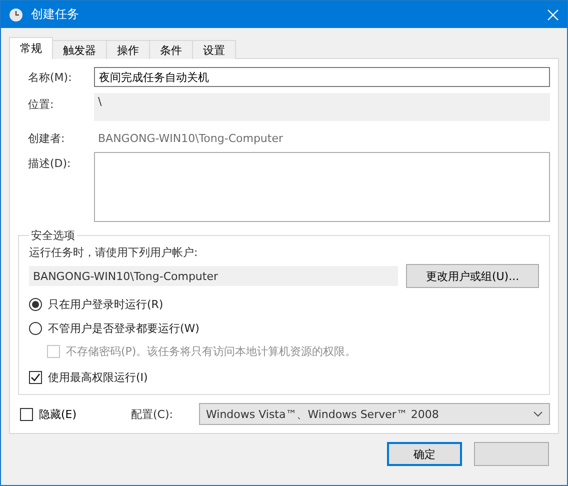 Image resolution: width=568 pixels, height=486 pixels. Describe the element at coordinates (538, 414) in the screenshot. I see `caret-icon` at that location.